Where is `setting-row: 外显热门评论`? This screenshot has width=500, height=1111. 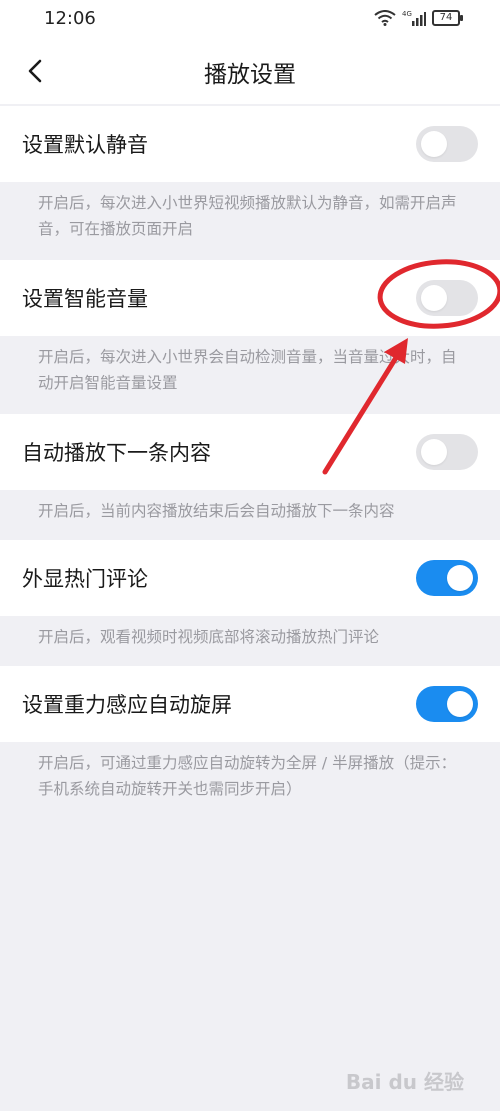
setting-row: 外显热门评论 is located at coordinates (250, 578).